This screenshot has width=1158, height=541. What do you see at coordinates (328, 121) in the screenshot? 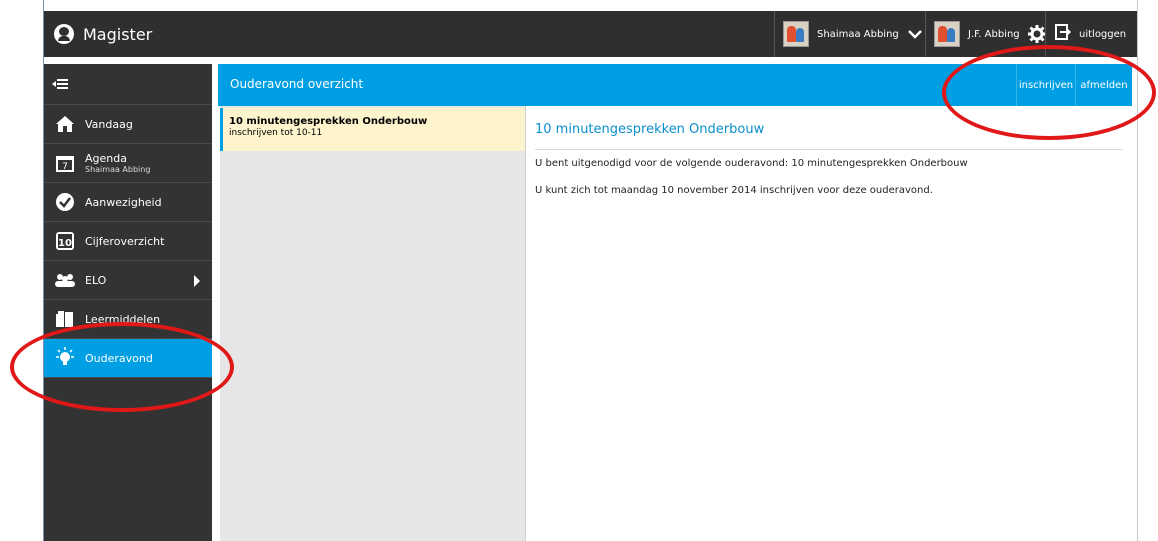
I see `list-item-title: 10 minutengesprekken Onderbouw` at bounding box center [328, 121].